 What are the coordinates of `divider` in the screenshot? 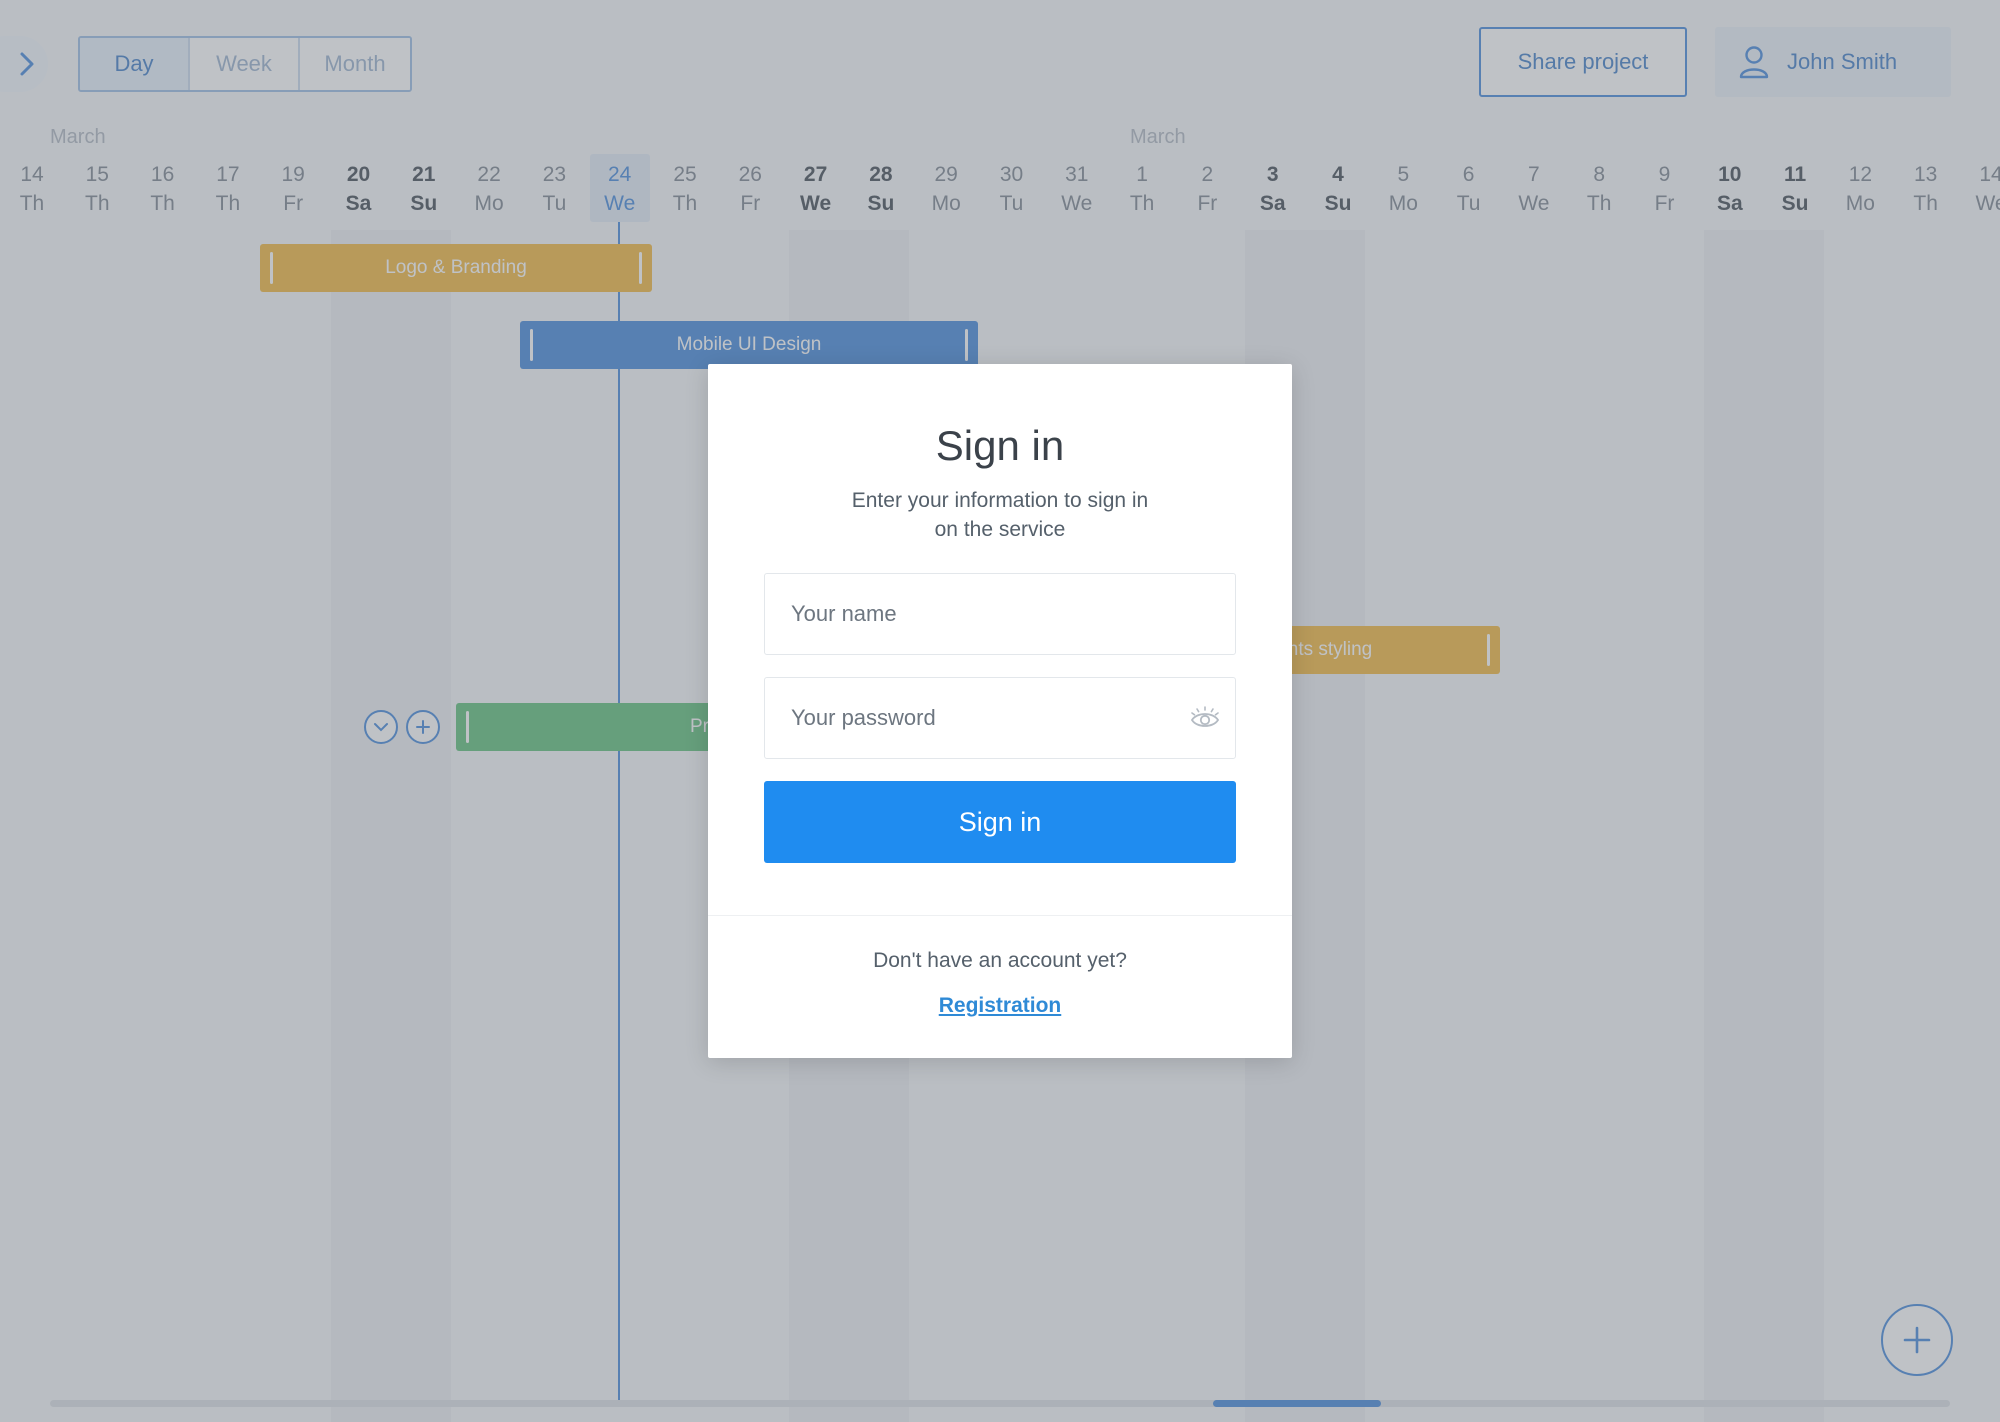 It's located at (1000, 915).